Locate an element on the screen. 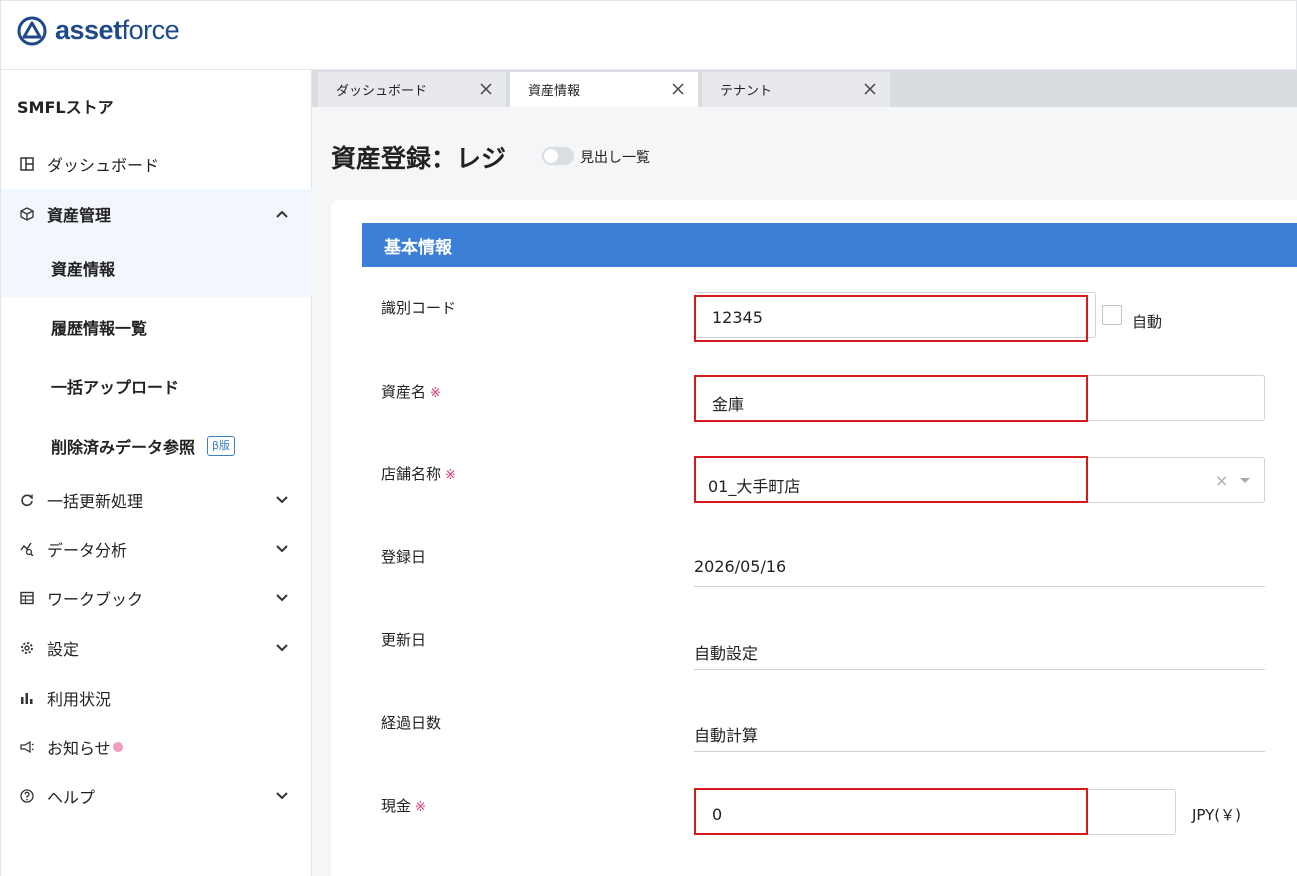 The width and height of the screenshot is (1297, 876). sidebar-item-help: ヘルプ is located at coordinates (156, 796).